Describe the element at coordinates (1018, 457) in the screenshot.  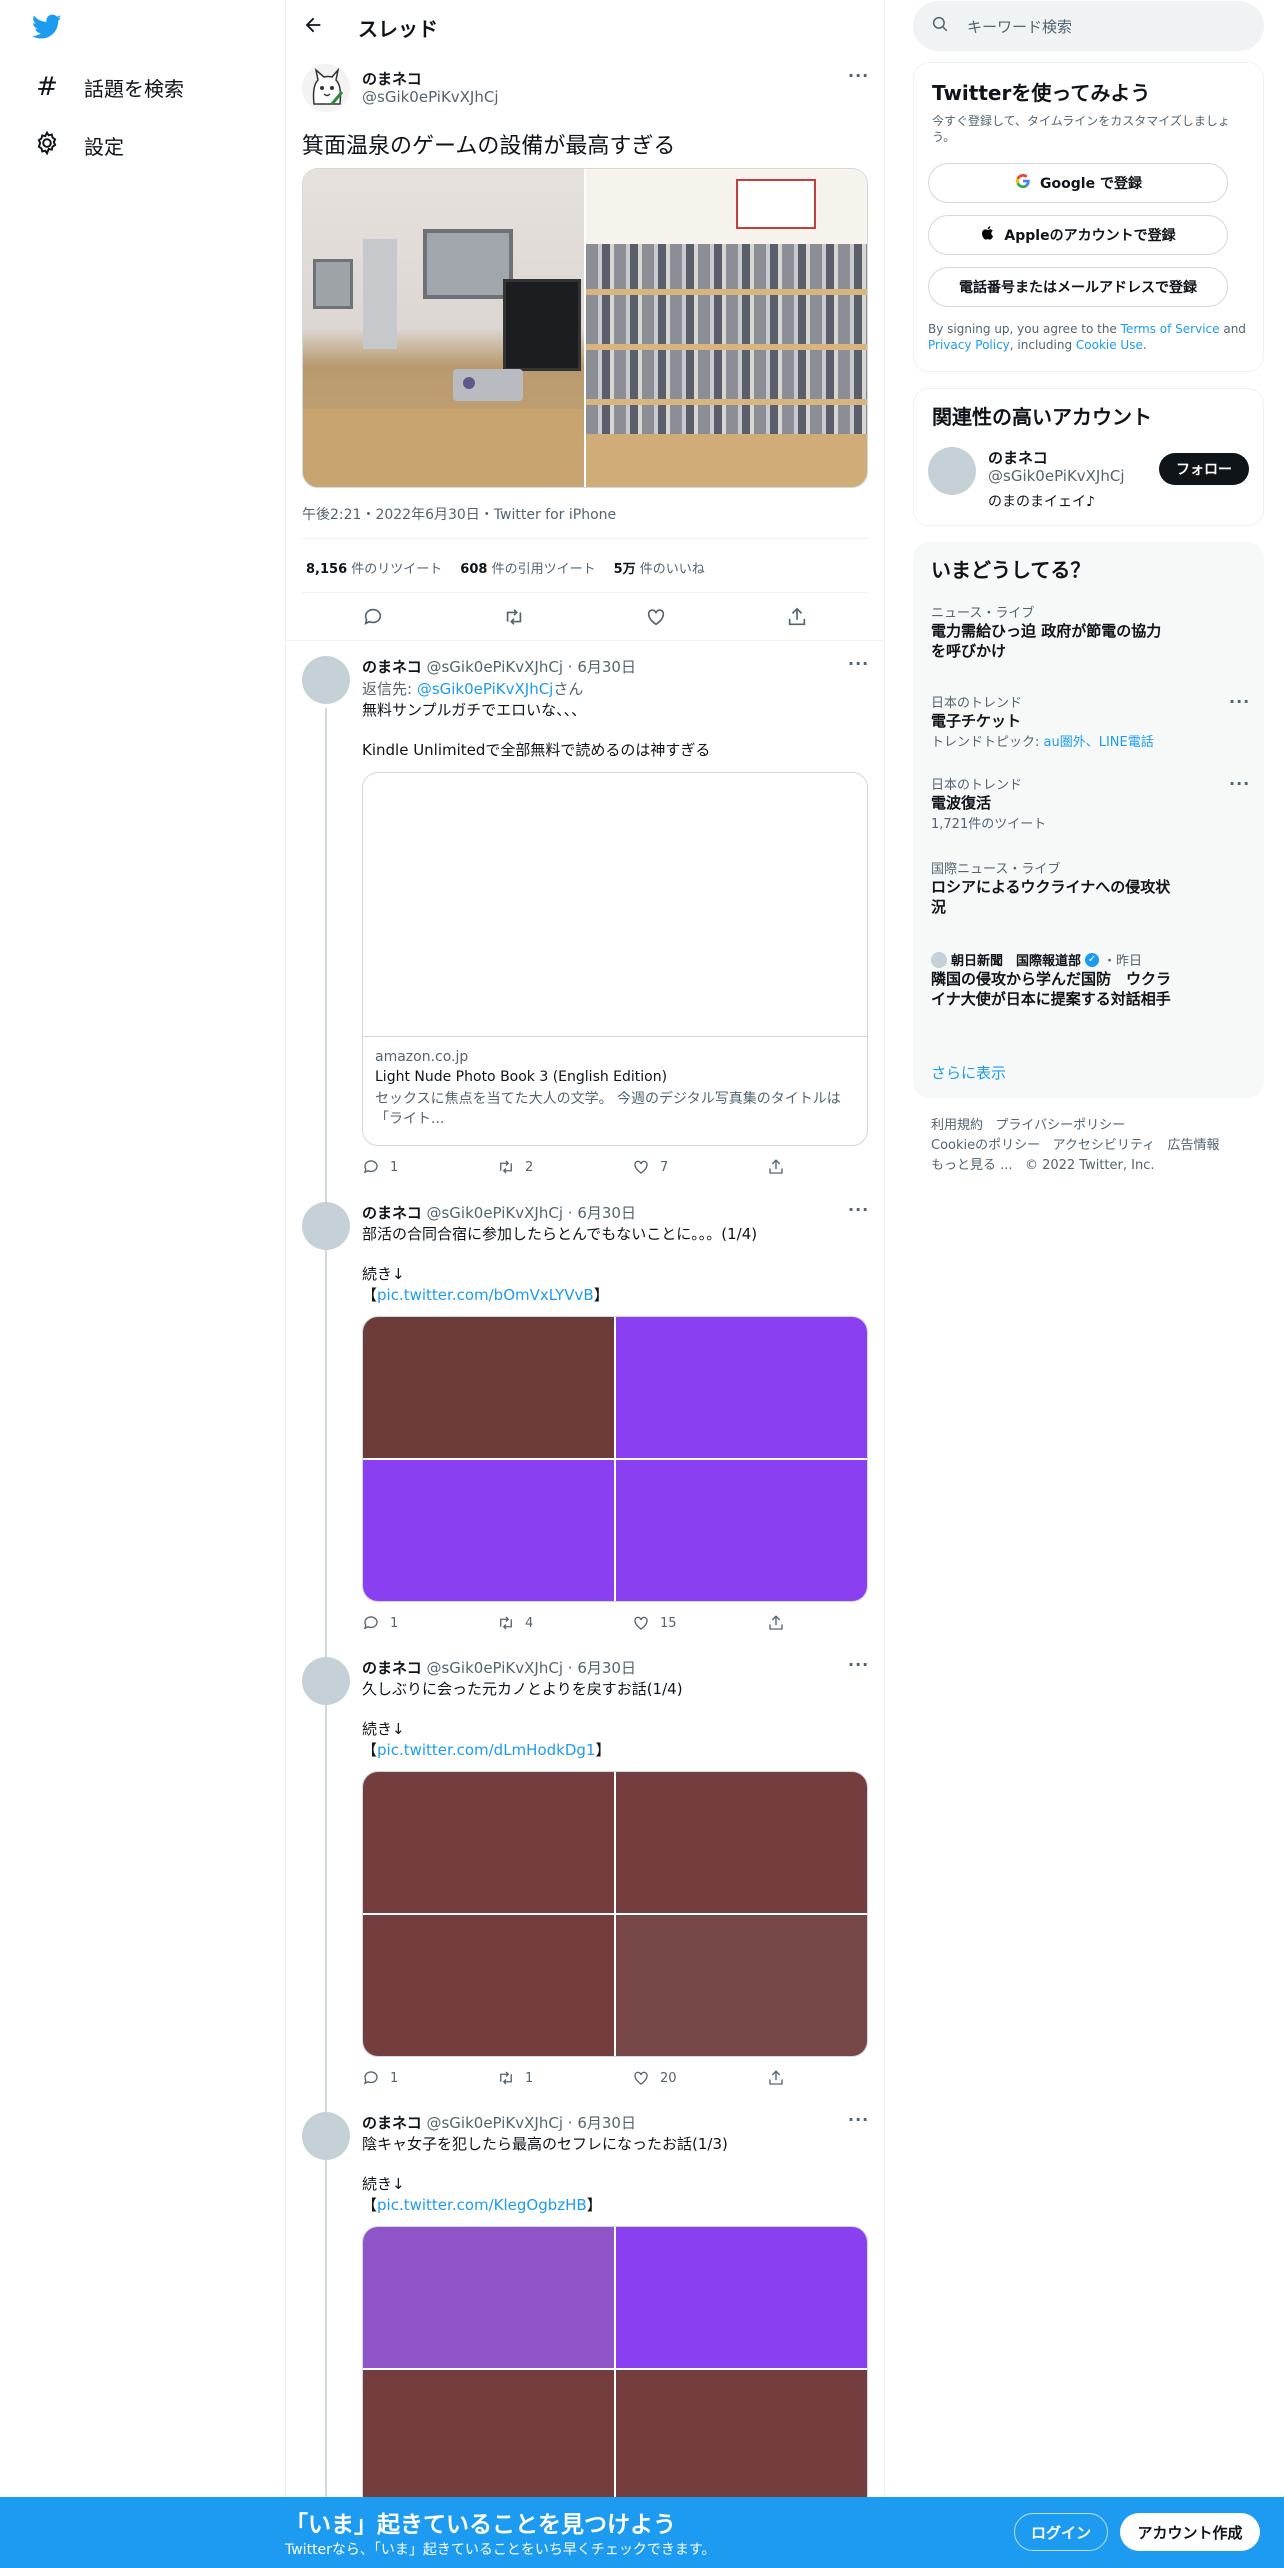
I see `relevant-name: のまネコ` at that location.